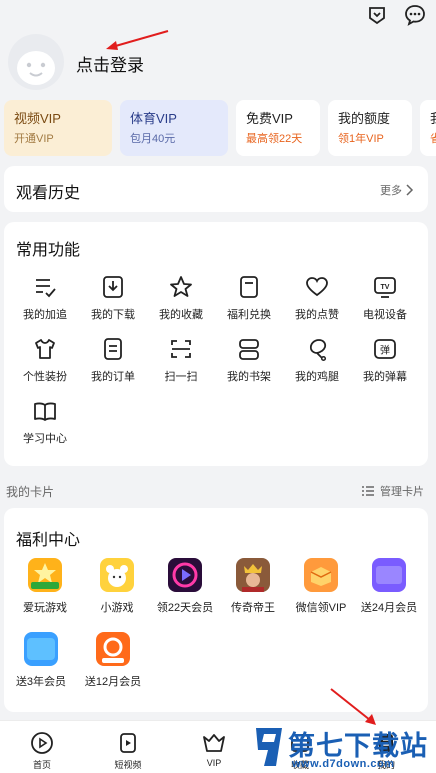  Describe the element at coordinates (181, 298) in the screenshot. I see `function-item: 我的收藏` at that location.